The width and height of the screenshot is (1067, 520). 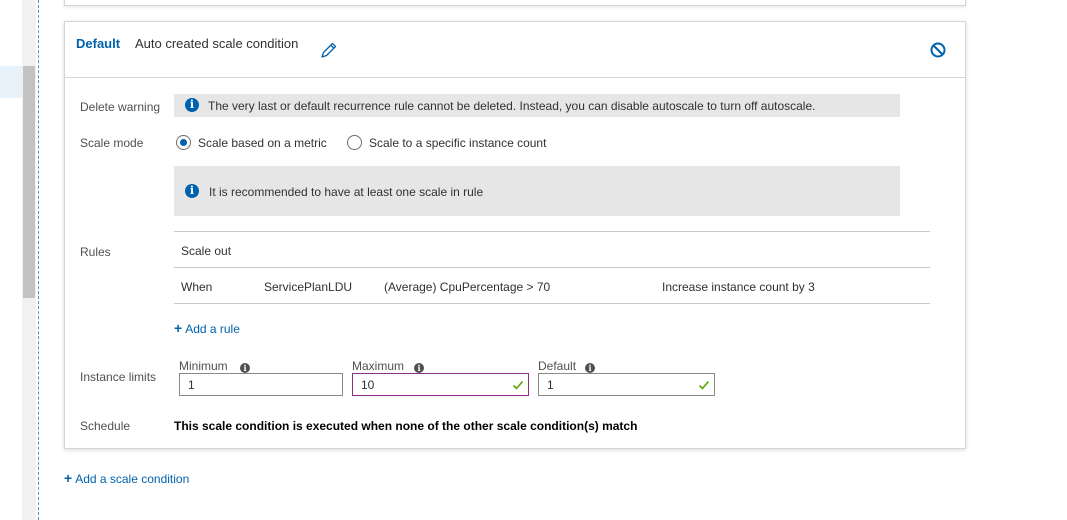 I want to click on instance-limits-label: Instance limits, so click(x=118, y=377).